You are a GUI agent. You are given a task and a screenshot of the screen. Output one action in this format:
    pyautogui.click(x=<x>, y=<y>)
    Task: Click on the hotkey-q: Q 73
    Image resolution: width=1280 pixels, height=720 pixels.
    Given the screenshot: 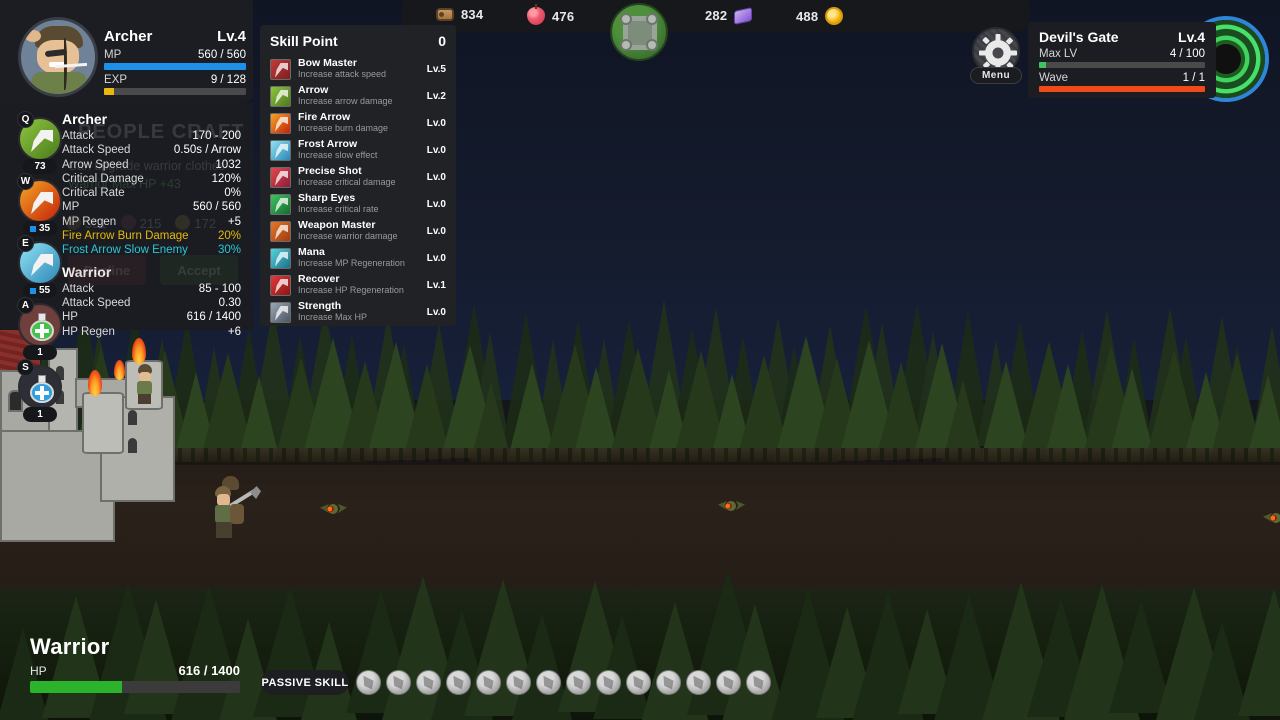 What is the action you would take?
    pyautogui.click(x=39, y=142)
    